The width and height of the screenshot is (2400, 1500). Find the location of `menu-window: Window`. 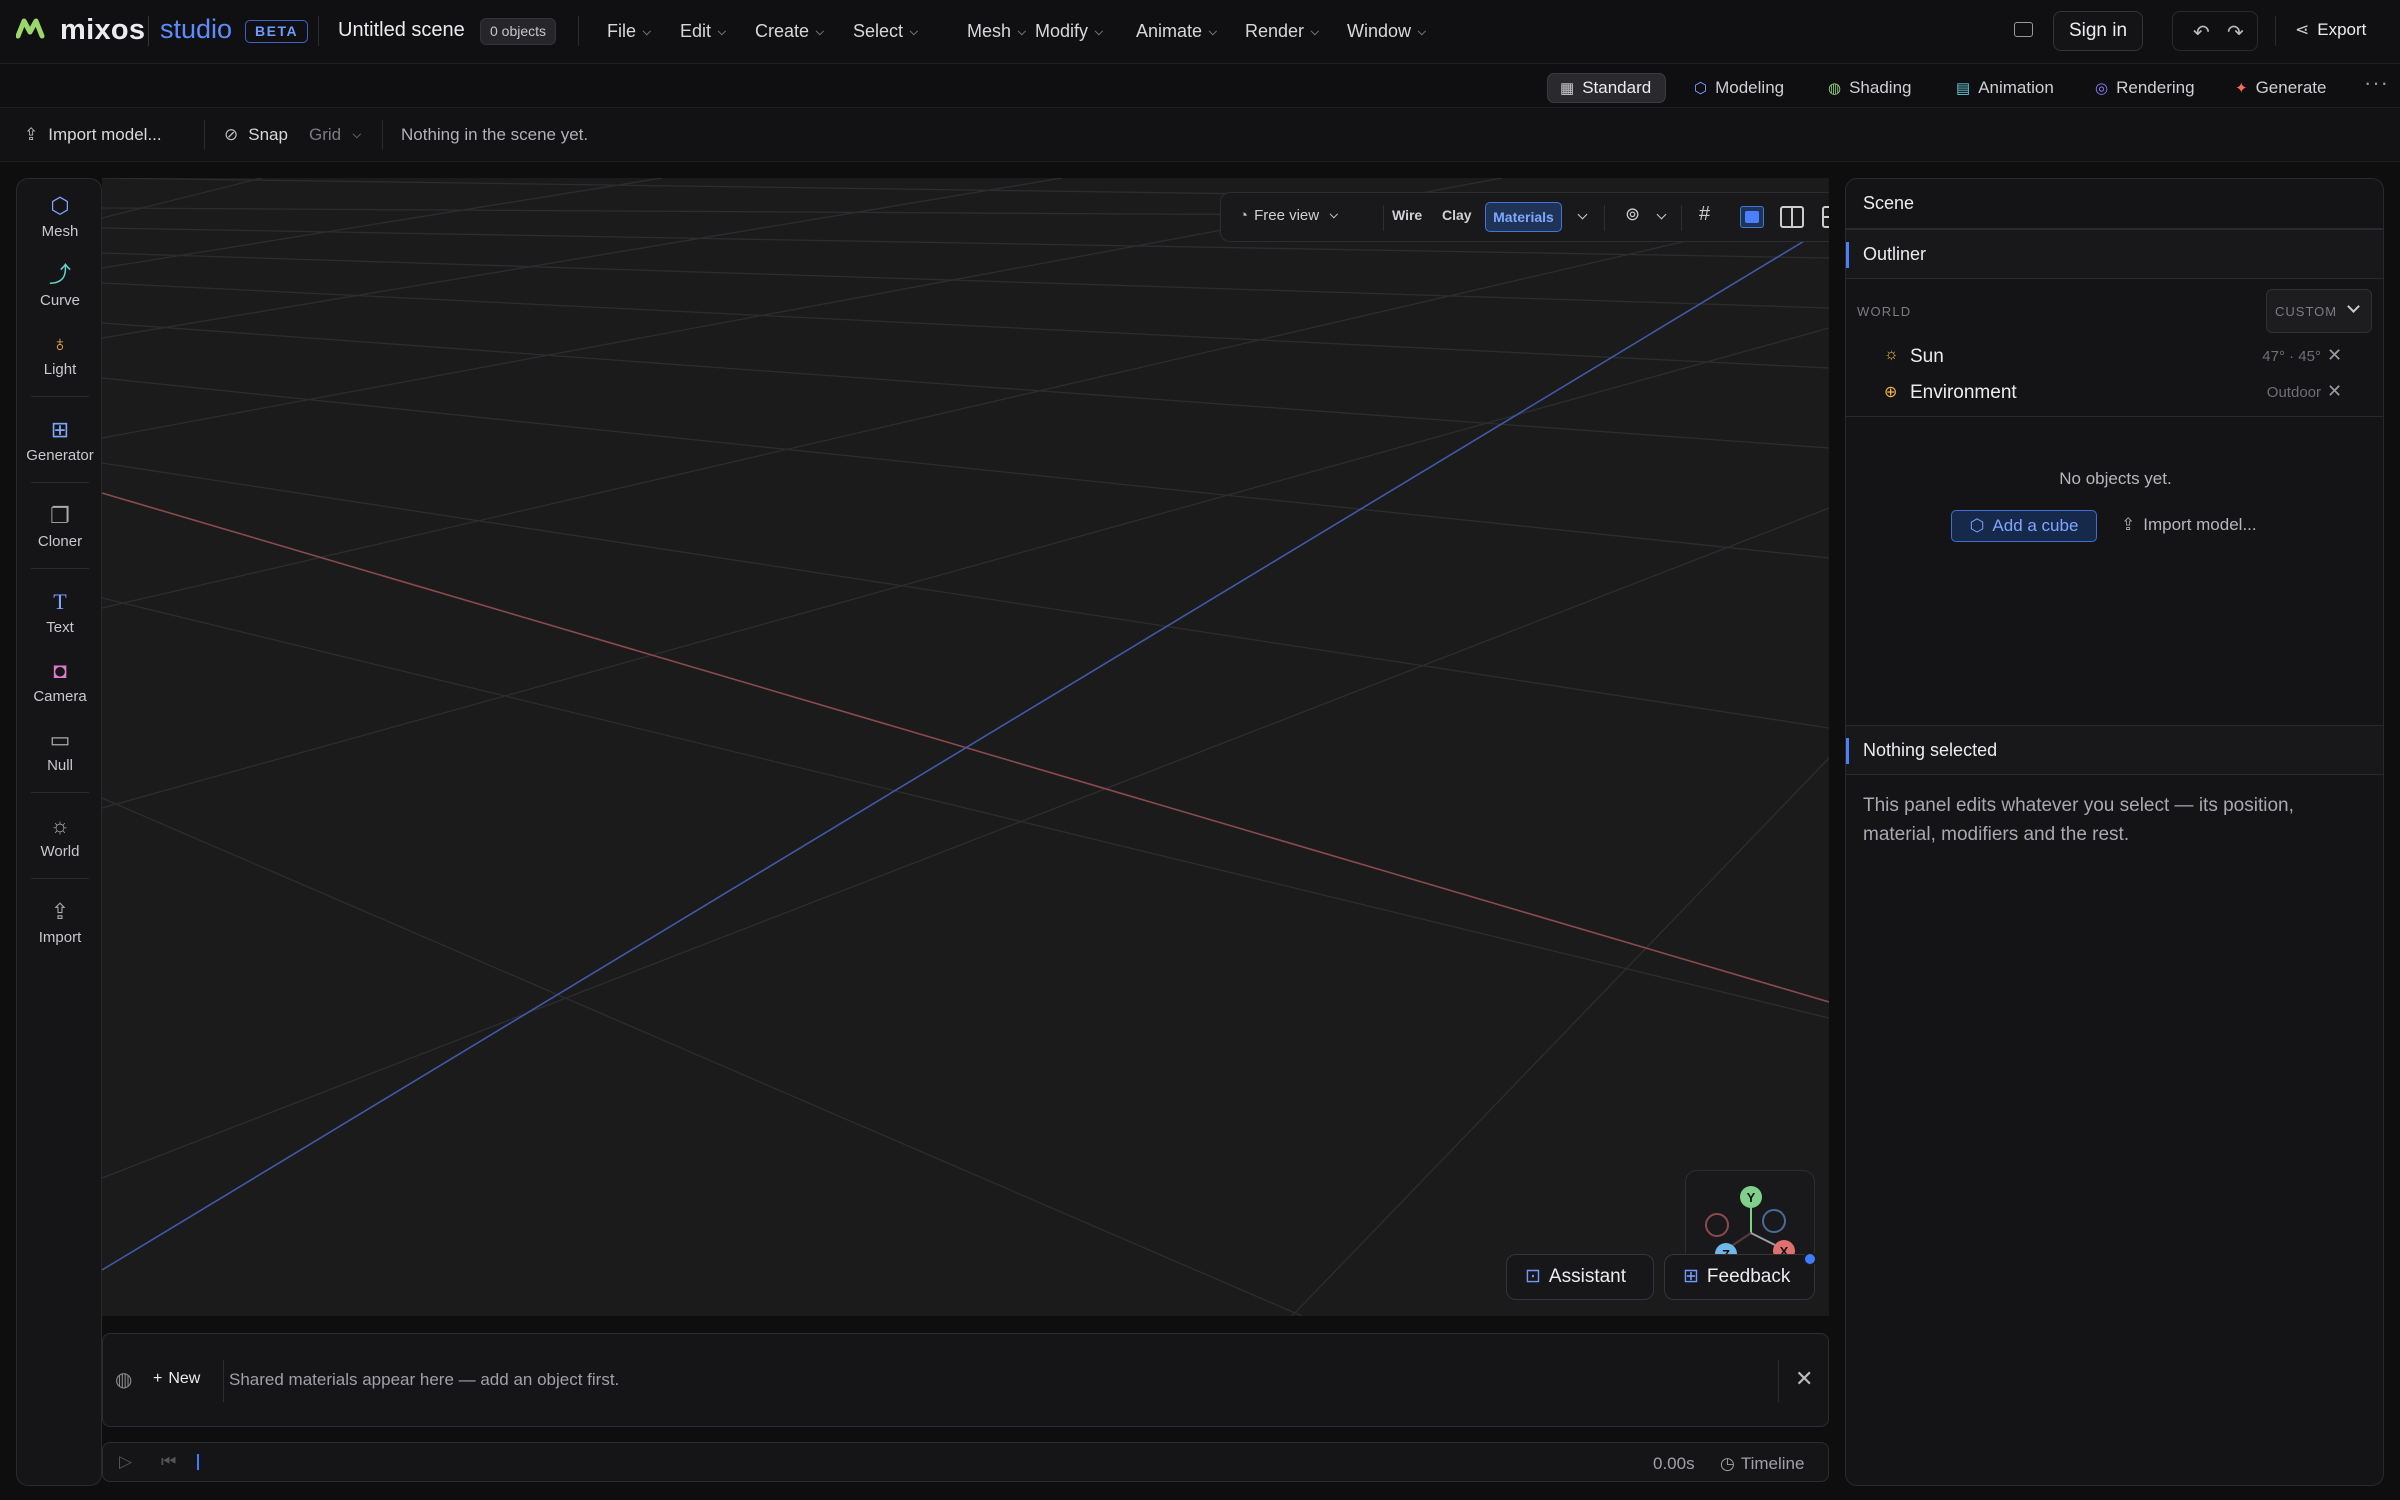

menu-window: Window is located at coordinates (1387, 31).